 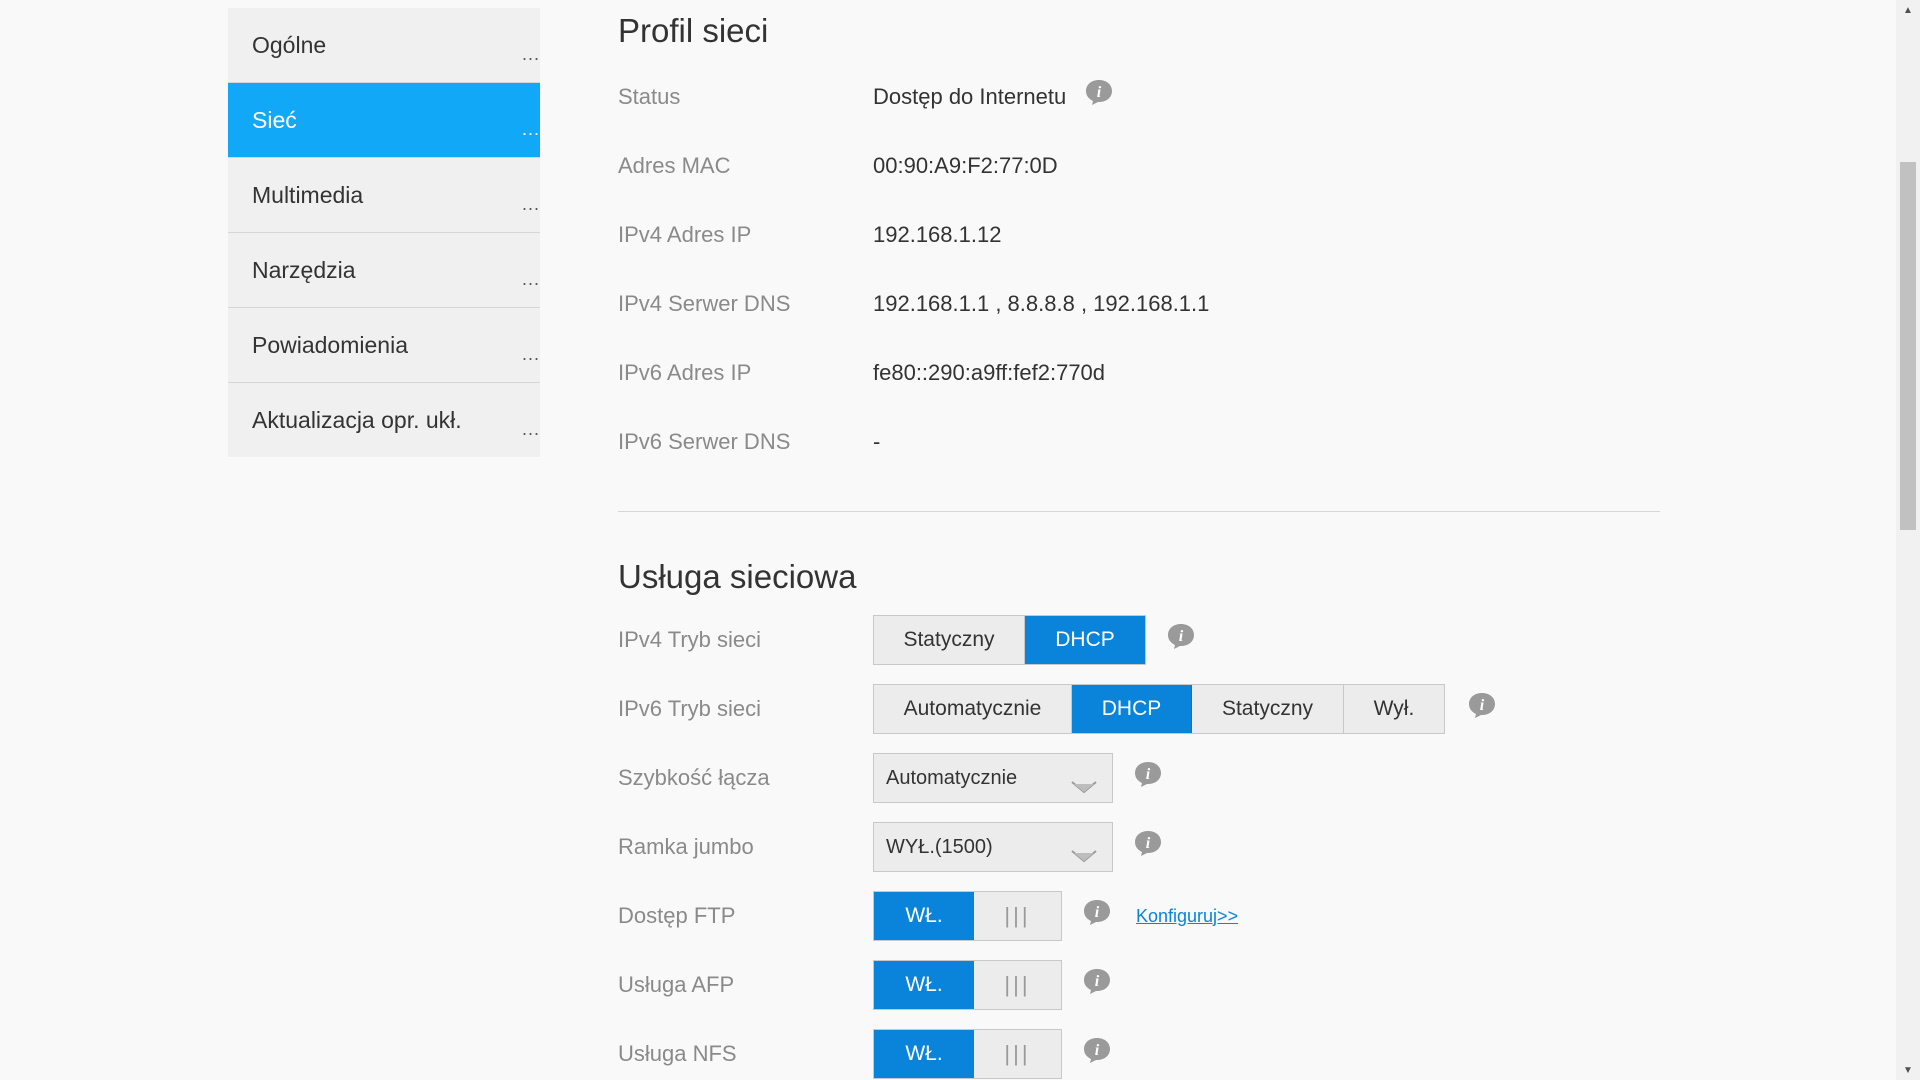 I want to click on sidebar-item-label: Aktualizacja opr. ukł., so click(x=357, y=419).